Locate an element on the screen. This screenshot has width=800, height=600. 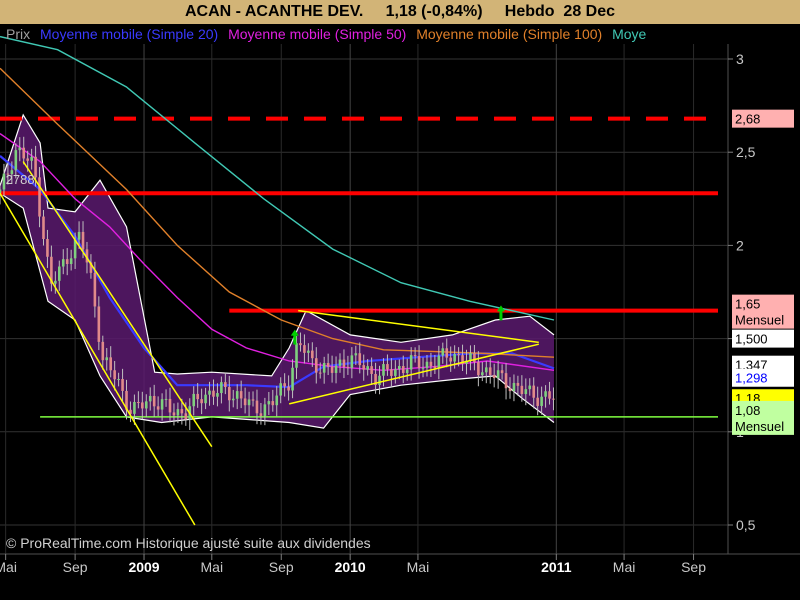
inline-price-label: 2788 is located at coordinates (20, 179).